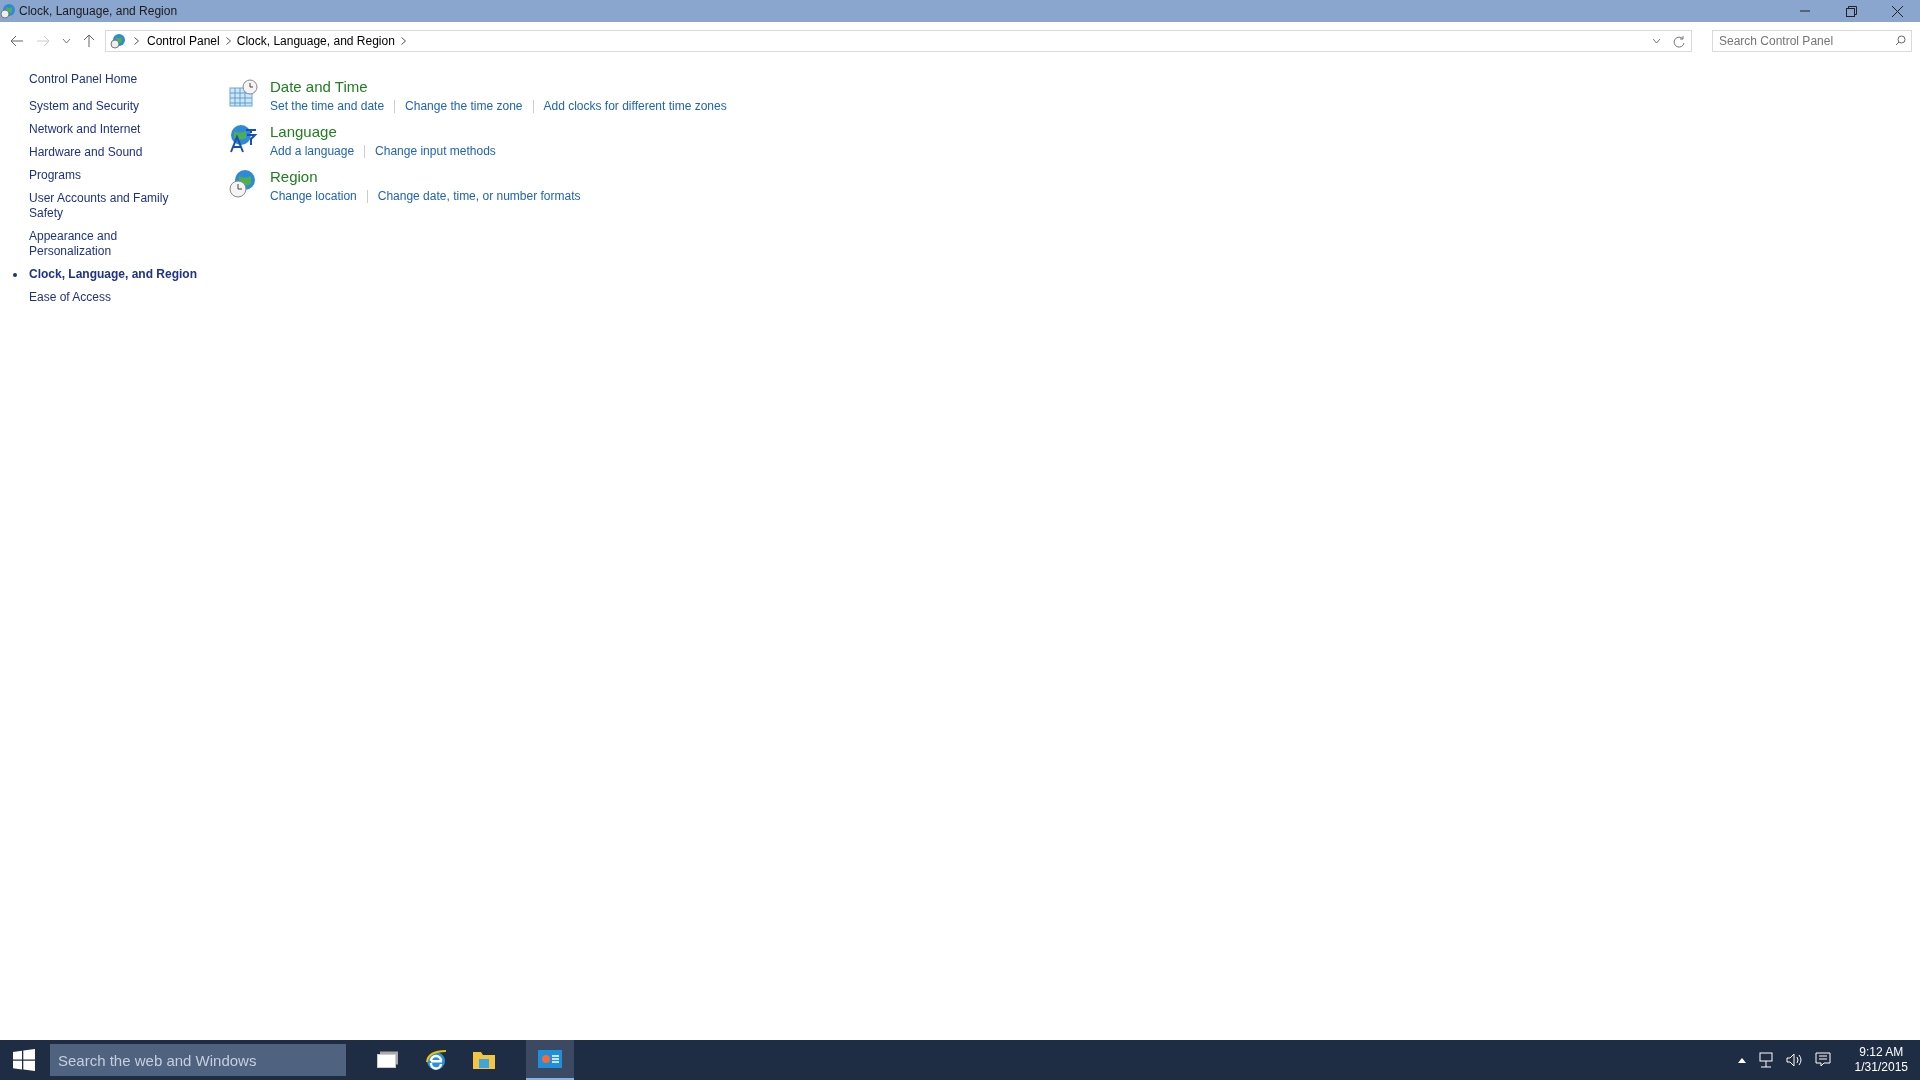 The width and height of the screenshot is (1920, 1080). I want to click on back-button, so click(17, 41).